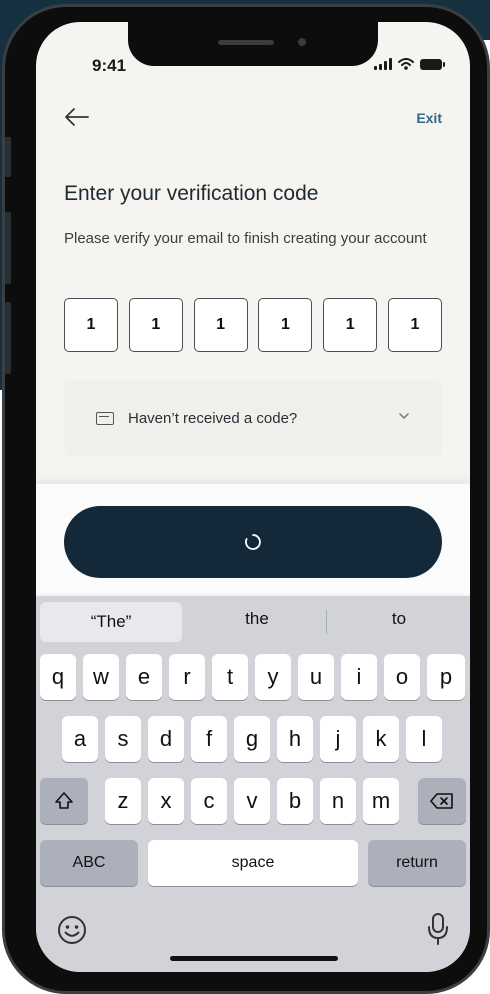  I want to click on suggestion-bar: “The” the to, so click(253, 619).